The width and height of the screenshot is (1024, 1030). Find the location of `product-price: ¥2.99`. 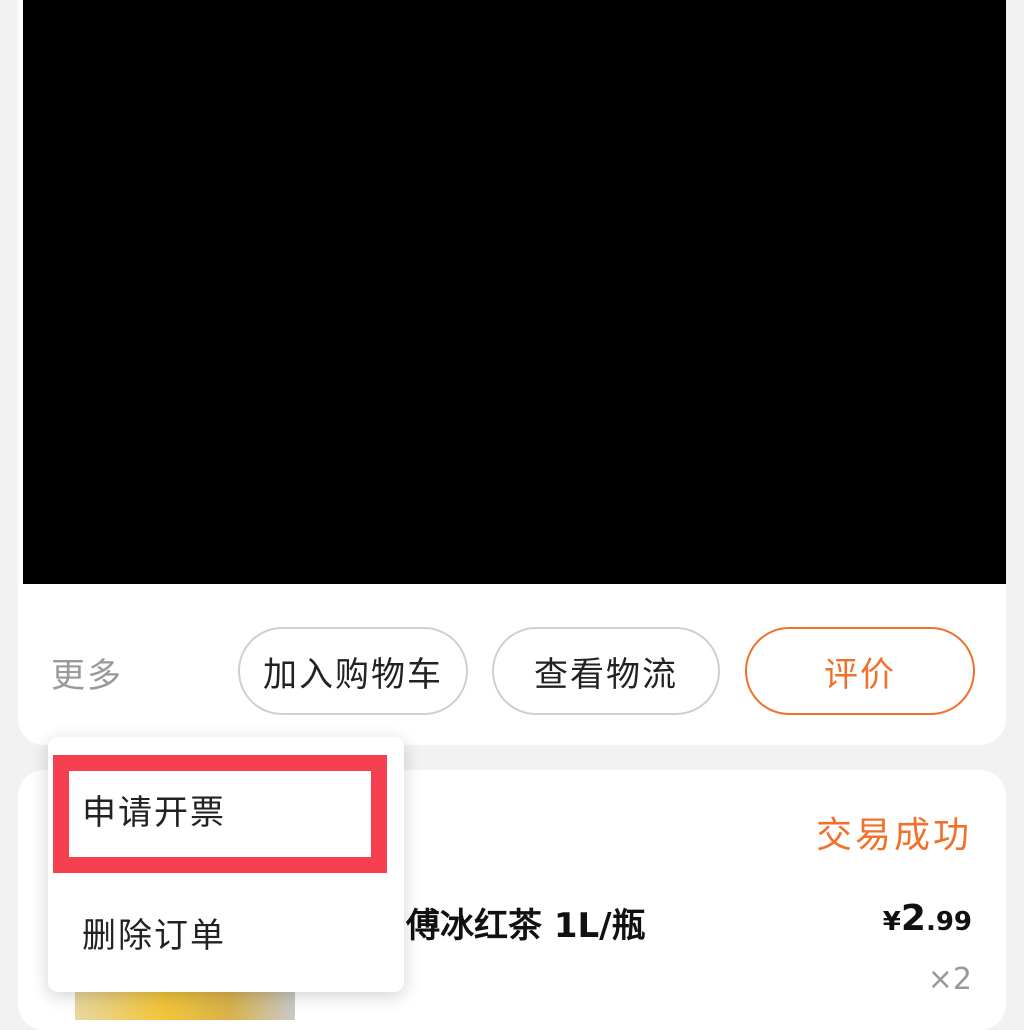

product-price: ¥2.99 is located at coordinates (927, 918).